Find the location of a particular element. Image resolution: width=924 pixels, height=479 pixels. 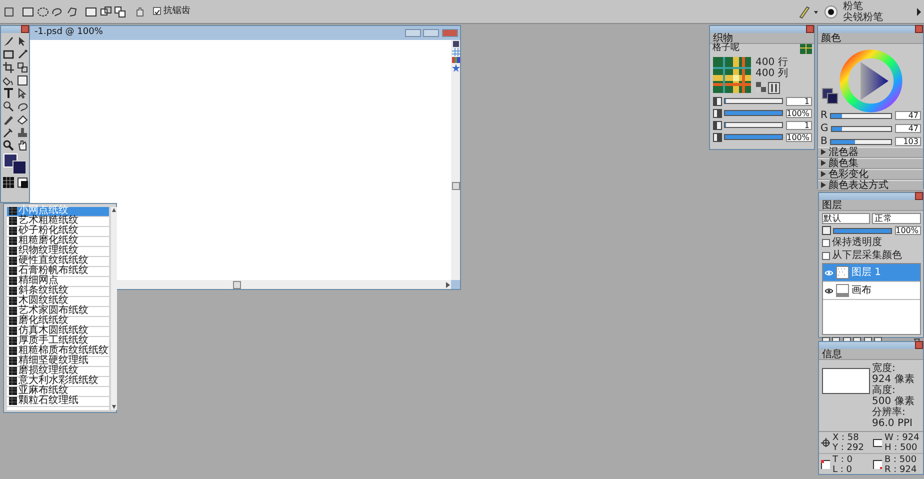

info-value: 96.0 PPI is located at coordinates (893, 423).